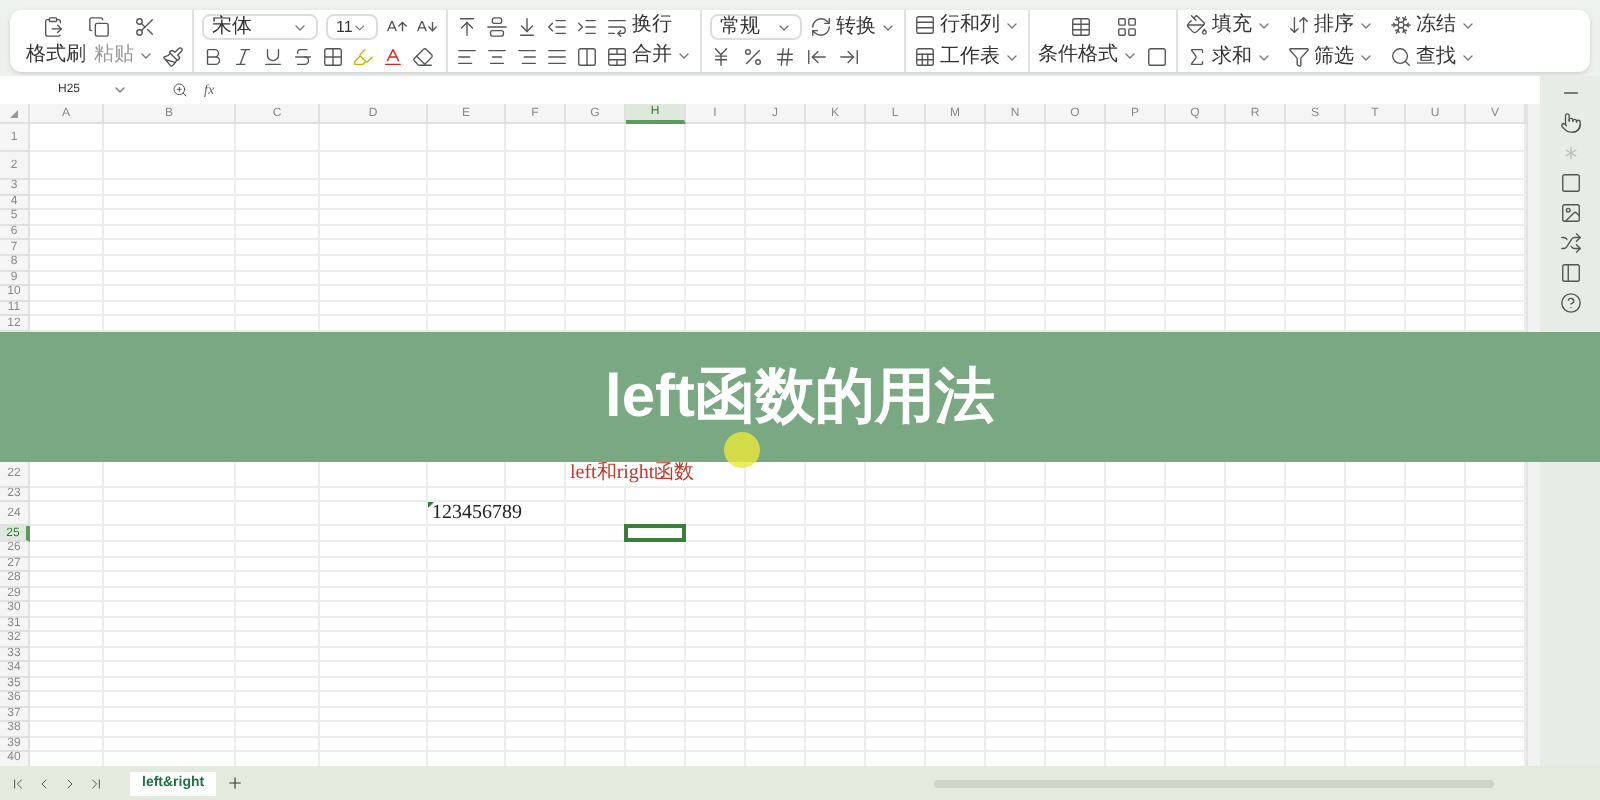  What do you see at coordinates (96, 783) in the screenshot?
I see `last-sheet-icon` at bounding box center [96, 783].